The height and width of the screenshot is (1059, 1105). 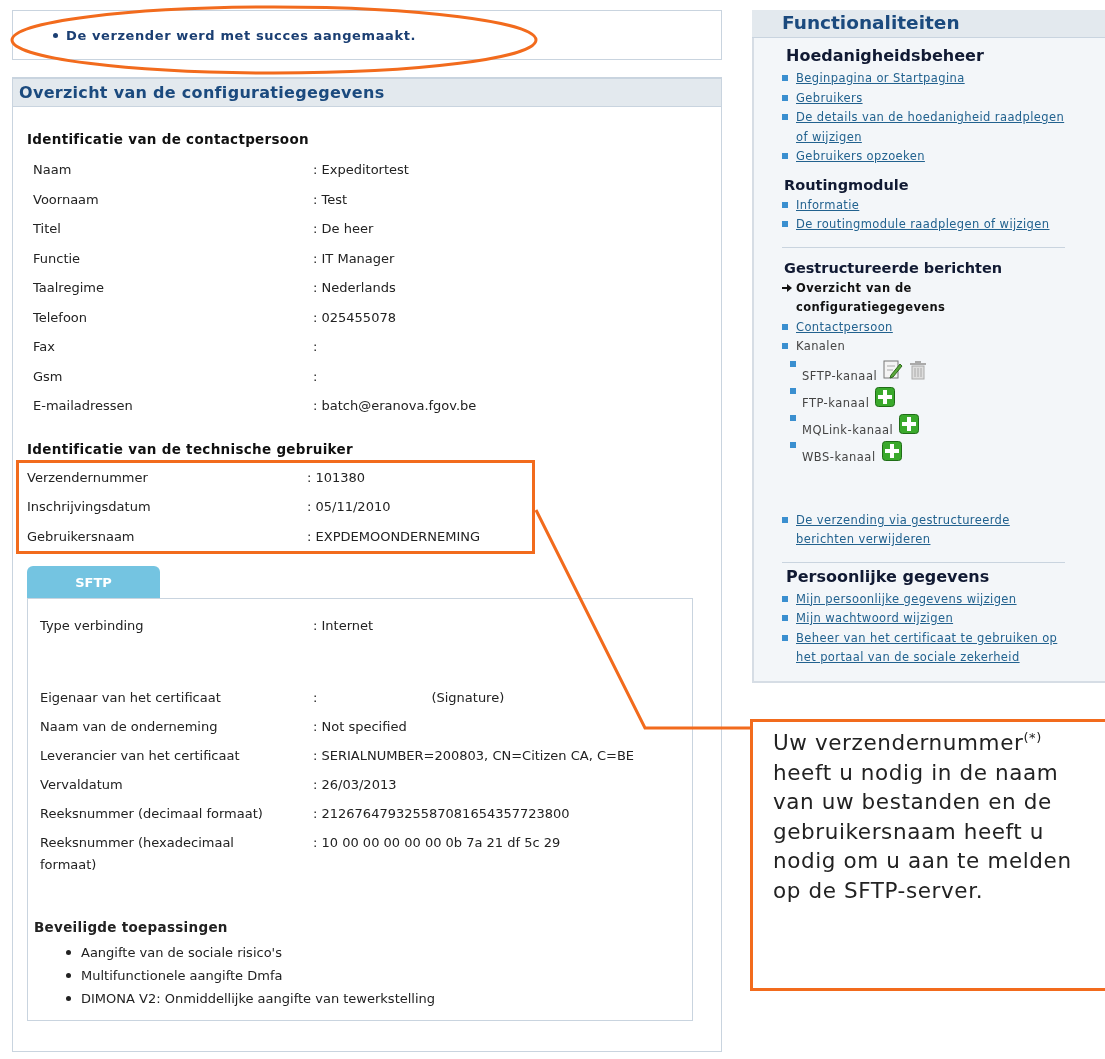 I want to click on field-label: Naam, so click(x=53, y=170).